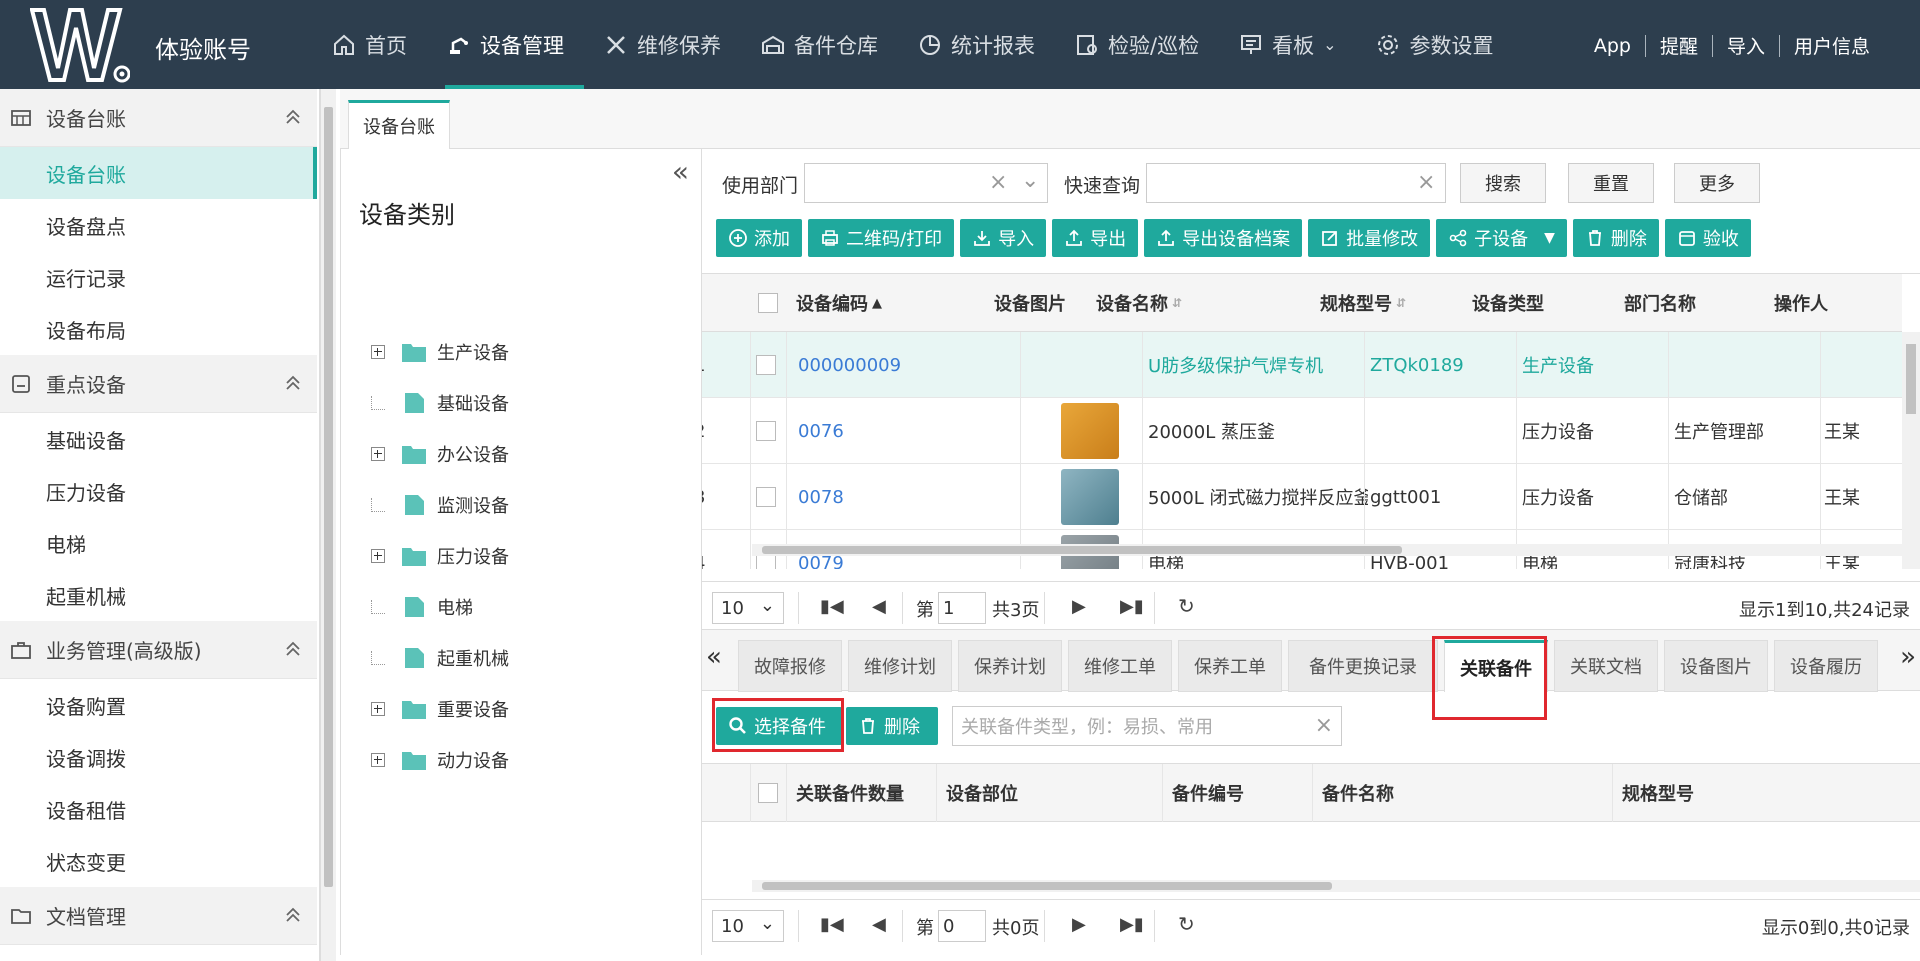 The width and height of the screenshot is (1920, 961). I want to click on sidebar-scrollbar, so click(328, 525).